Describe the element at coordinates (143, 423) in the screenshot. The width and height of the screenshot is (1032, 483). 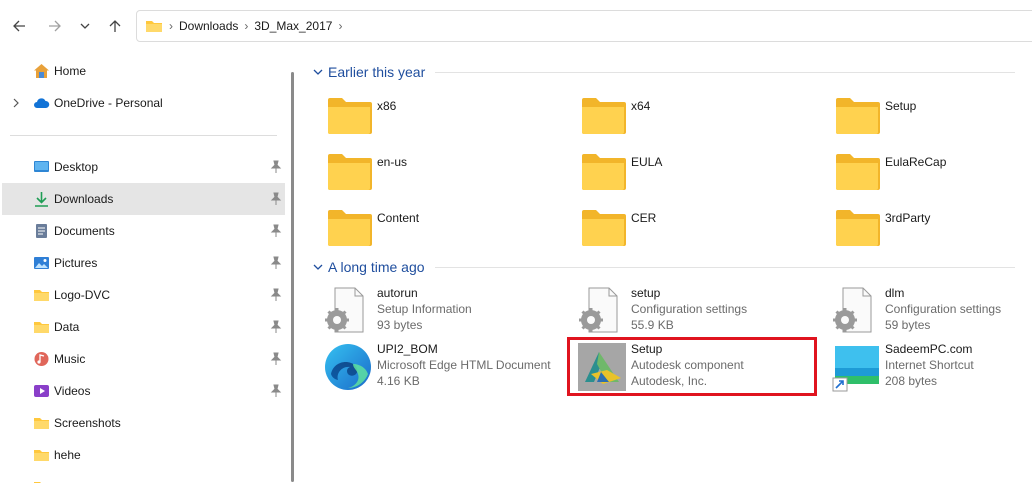
I see `sidebar-item-screenshots: Screenshots` at that location.